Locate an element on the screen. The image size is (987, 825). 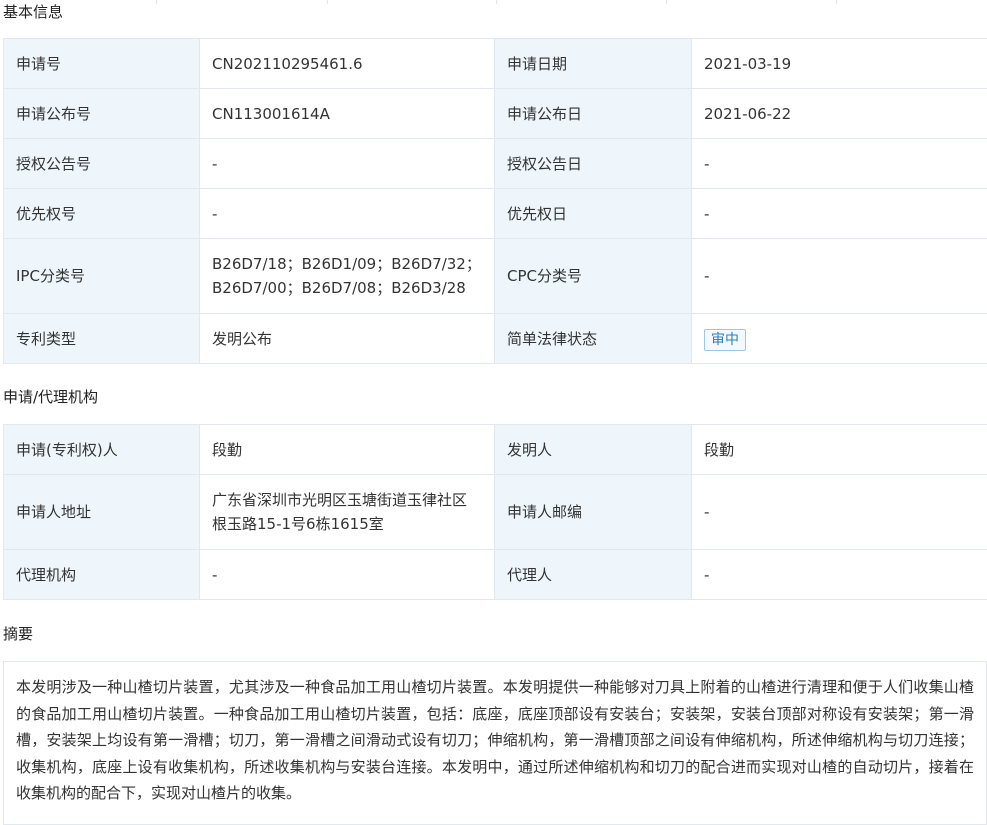
value-cpc: - is located at coordinates (839, 276).